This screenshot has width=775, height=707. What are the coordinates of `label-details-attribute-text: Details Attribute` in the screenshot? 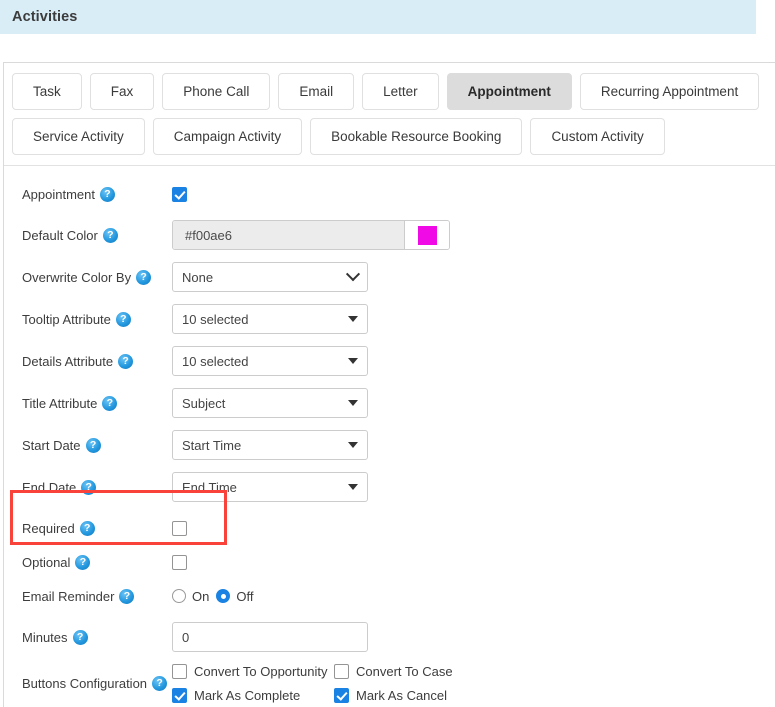 It's located at (68, 361).